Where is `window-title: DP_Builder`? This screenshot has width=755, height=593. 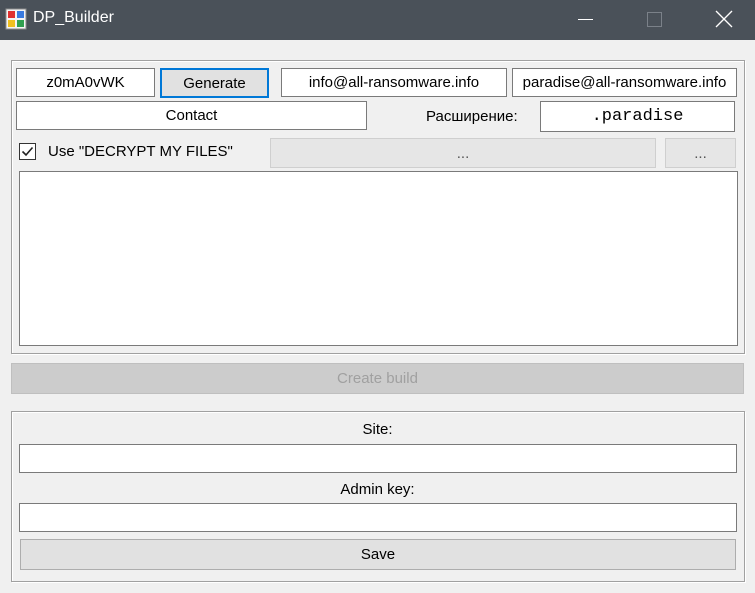
window-title: DP_Builder is located at coordinates (73, 17).